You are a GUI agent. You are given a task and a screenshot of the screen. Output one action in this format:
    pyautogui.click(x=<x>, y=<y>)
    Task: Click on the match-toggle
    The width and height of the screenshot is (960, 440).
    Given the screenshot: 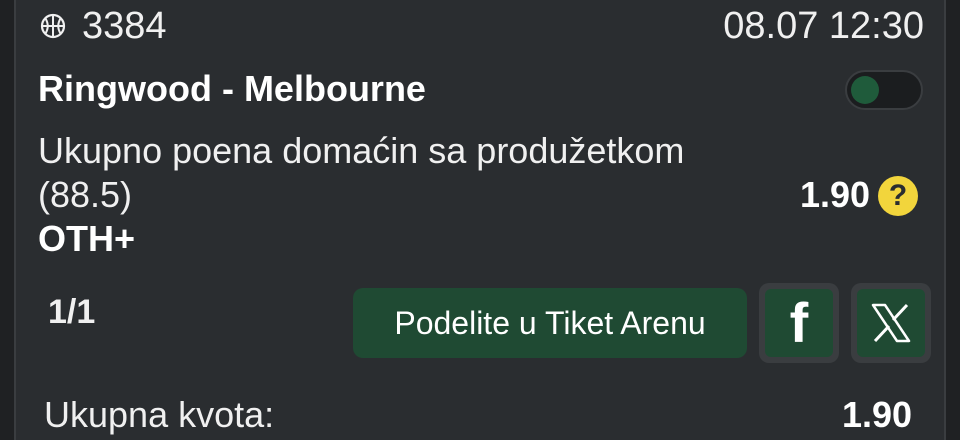 What is the action you would take?
    pyautogui.click(x=884, y=90)
    